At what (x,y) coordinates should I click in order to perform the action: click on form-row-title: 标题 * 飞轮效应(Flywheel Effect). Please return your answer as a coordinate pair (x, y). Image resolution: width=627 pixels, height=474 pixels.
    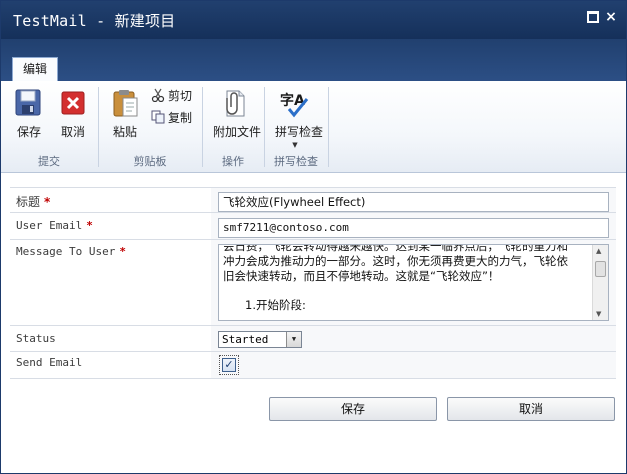
    Looking at the image, I should click on (313, 199).